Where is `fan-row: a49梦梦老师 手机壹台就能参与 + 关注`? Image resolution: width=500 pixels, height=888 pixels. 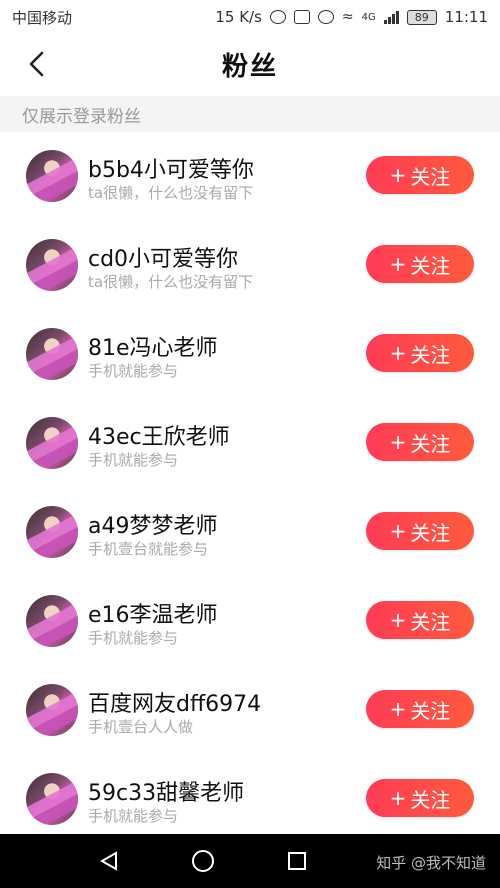 fan-row: a49梦梦老师 手机壹台就能参与 + 关注 is located at coordinates (250, 532).